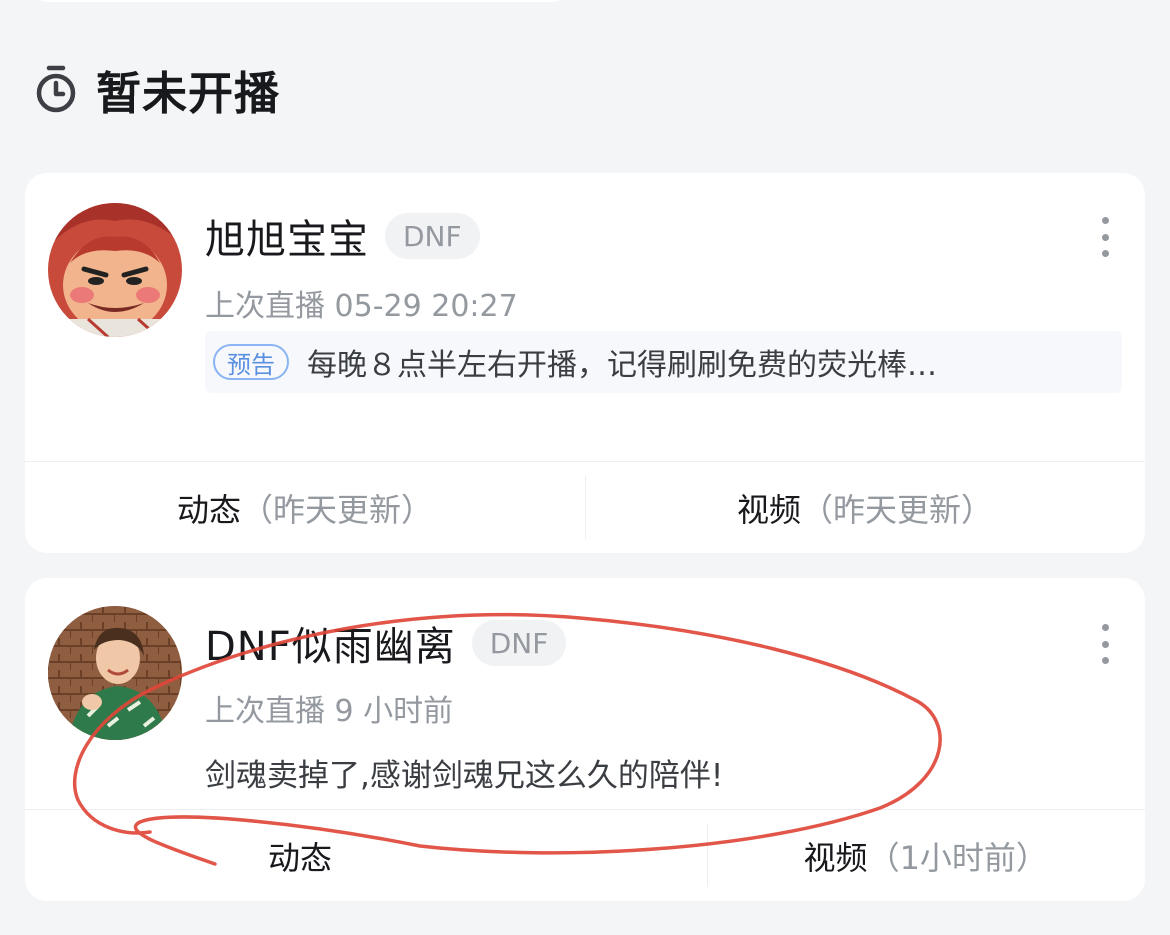 The height and width of the screenshot is (935, 1170). What do you see at coordinates (188, 93) in the screenshot?
I see `section-title: 暂未开播` at bounding box center [188, 93].